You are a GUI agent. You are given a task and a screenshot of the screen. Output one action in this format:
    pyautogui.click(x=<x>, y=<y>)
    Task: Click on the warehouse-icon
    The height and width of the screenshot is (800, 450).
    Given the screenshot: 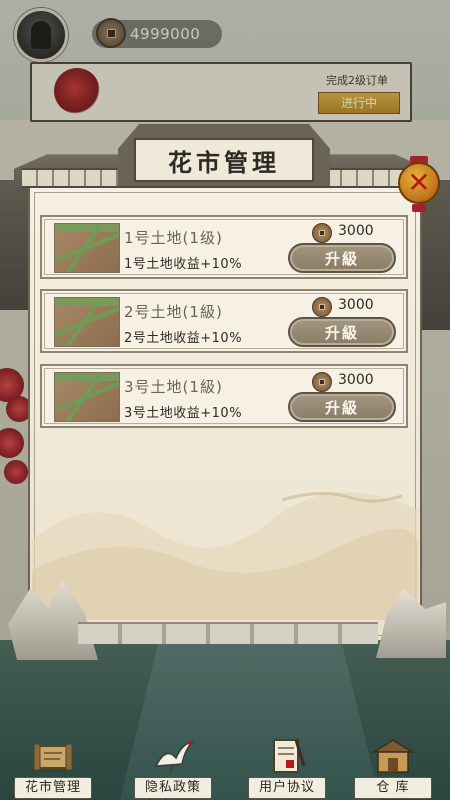 What is the action you would take?
    pyautogui.click(x=393, y=756)
    